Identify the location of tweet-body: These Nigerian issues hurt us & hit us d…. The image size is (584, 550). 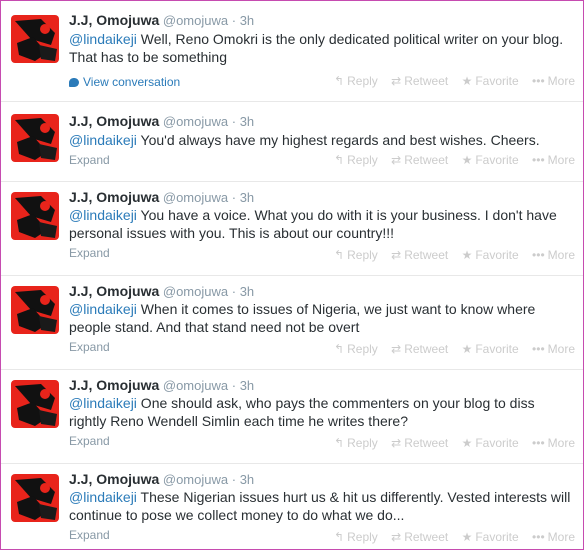
(320, 506).